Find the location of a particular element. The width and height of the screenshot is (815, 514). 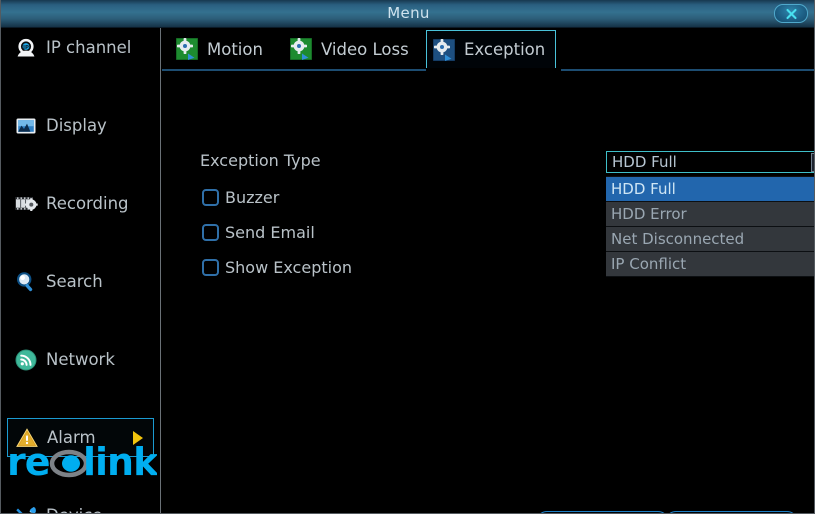

tab-bar: Motion Video Loss Exception is located at coordinates (488, 50).